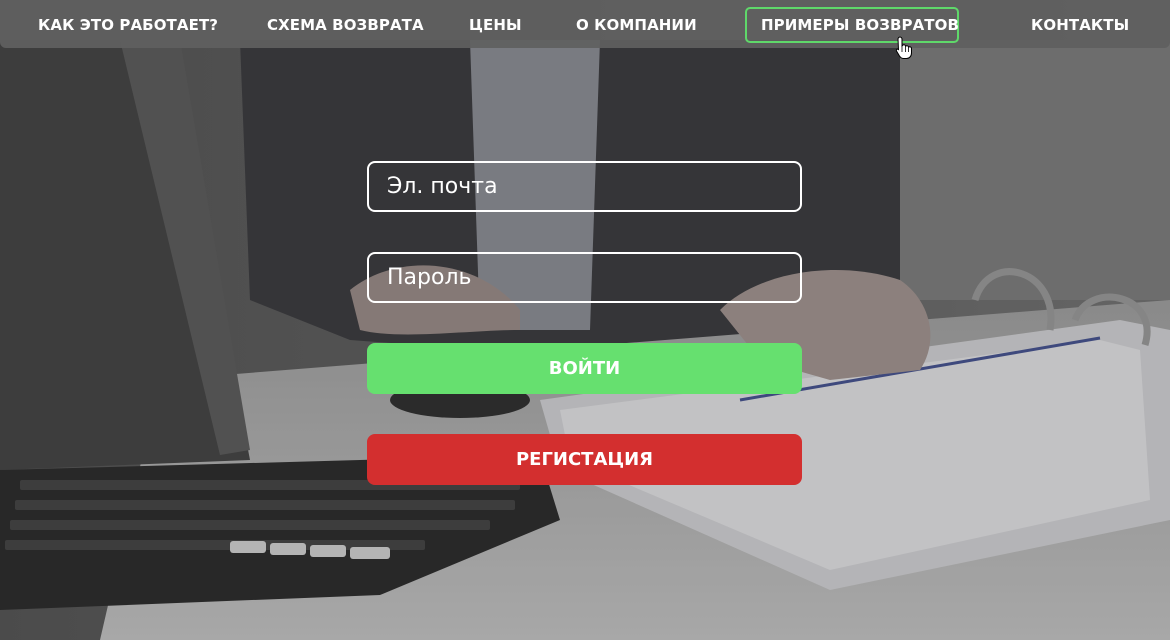  Describe the element at coordinates (584, 277) in the screenshot. I see `password-input` at that location.